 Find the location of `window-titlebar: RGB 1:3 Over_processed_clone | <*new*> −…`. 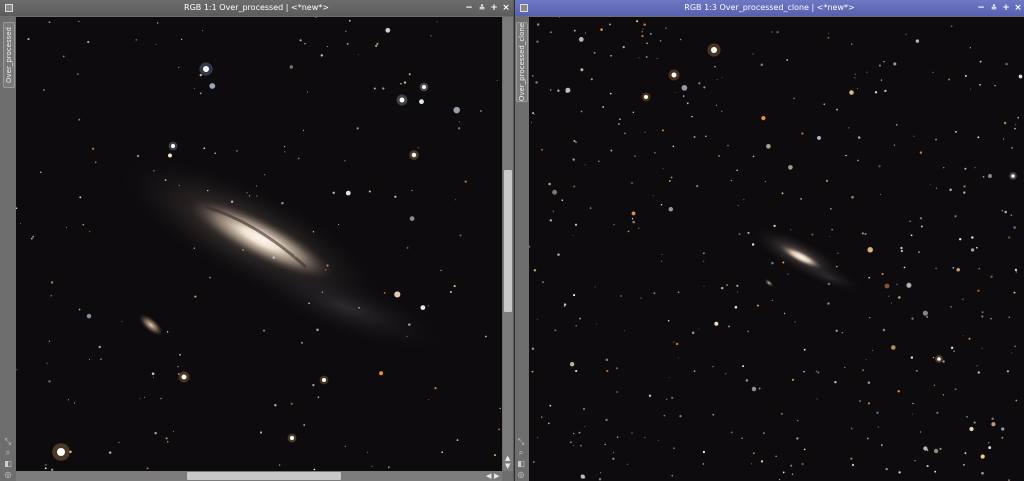

window-titlebar: RGB 1:3 Over_processed_clone | <*new*> −… is located at coordinates (769, 8).